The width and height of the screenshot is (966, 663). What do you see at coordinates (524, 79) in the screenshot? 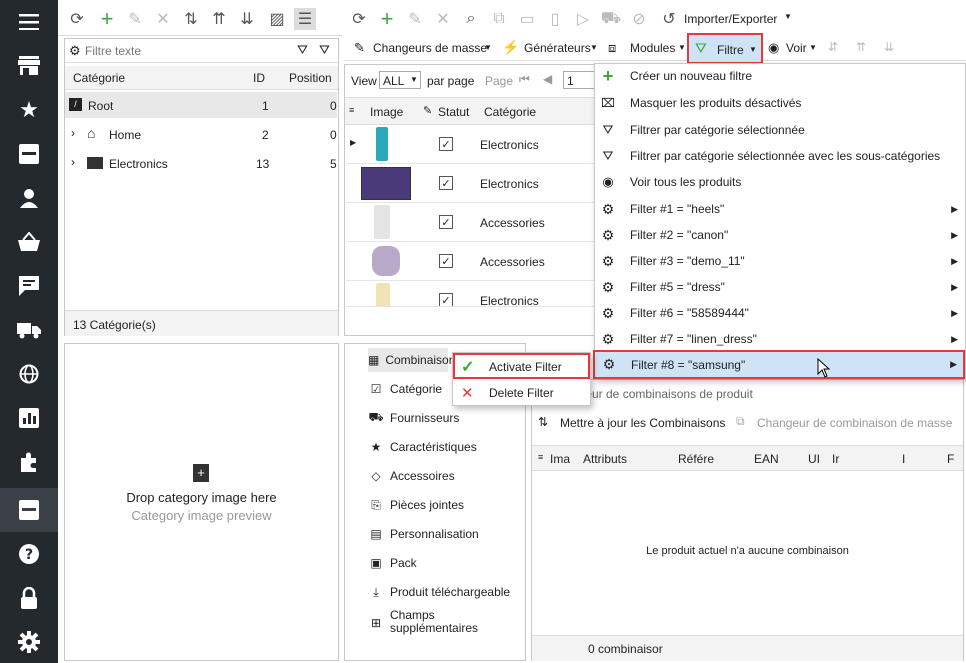
I see `first-page-icon: ⏮` at bounding box center [524, 79].